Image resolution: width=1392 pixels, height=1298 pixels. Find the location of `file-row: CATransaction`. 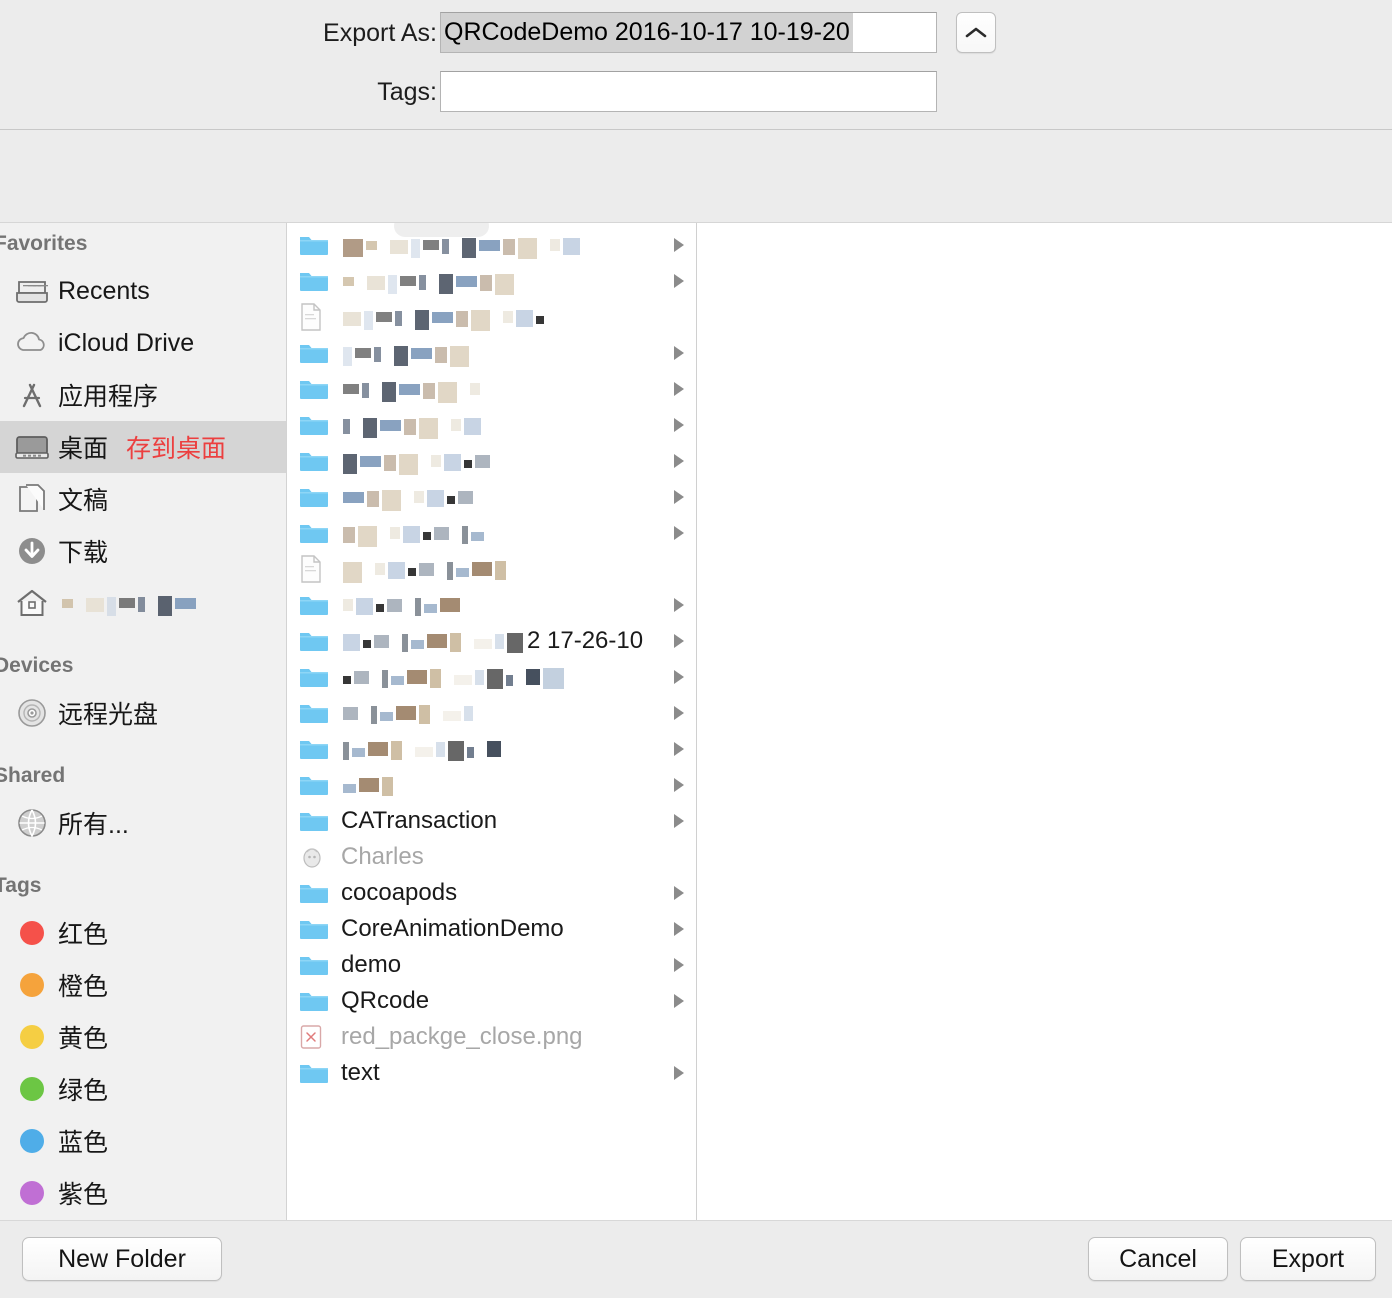

file-row: CATransaction is located at coordinates (491, 821).